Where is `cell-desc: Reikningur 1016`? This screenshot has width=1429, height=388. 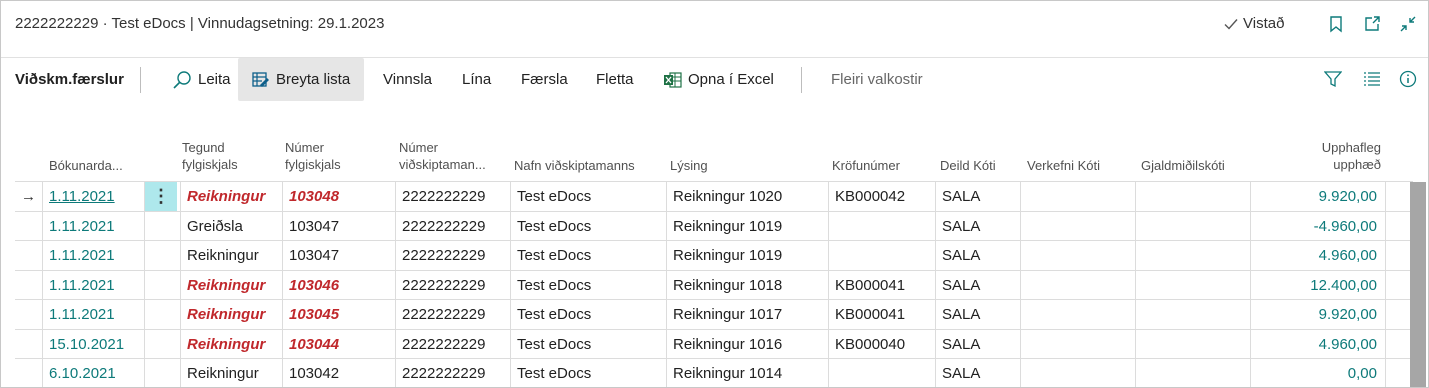 cell-desc: Reikningur 1016 is located at coordinates (747, 344).